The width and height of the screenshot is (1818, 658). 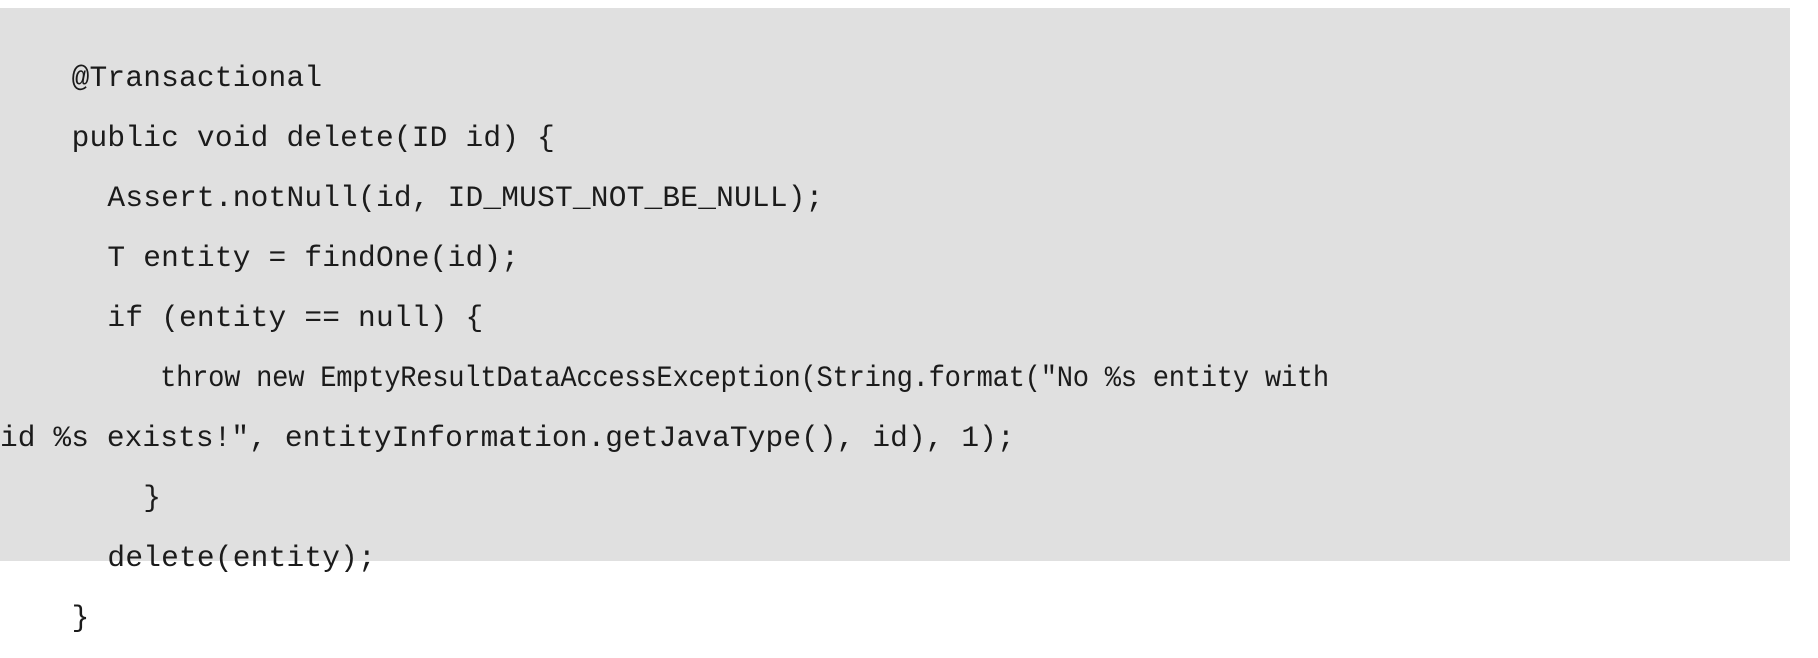 What do you see at coordinates (242, 317) in the screenshot?
I see `code-line: if (entity == null) {` at bounding box center [242, 317].